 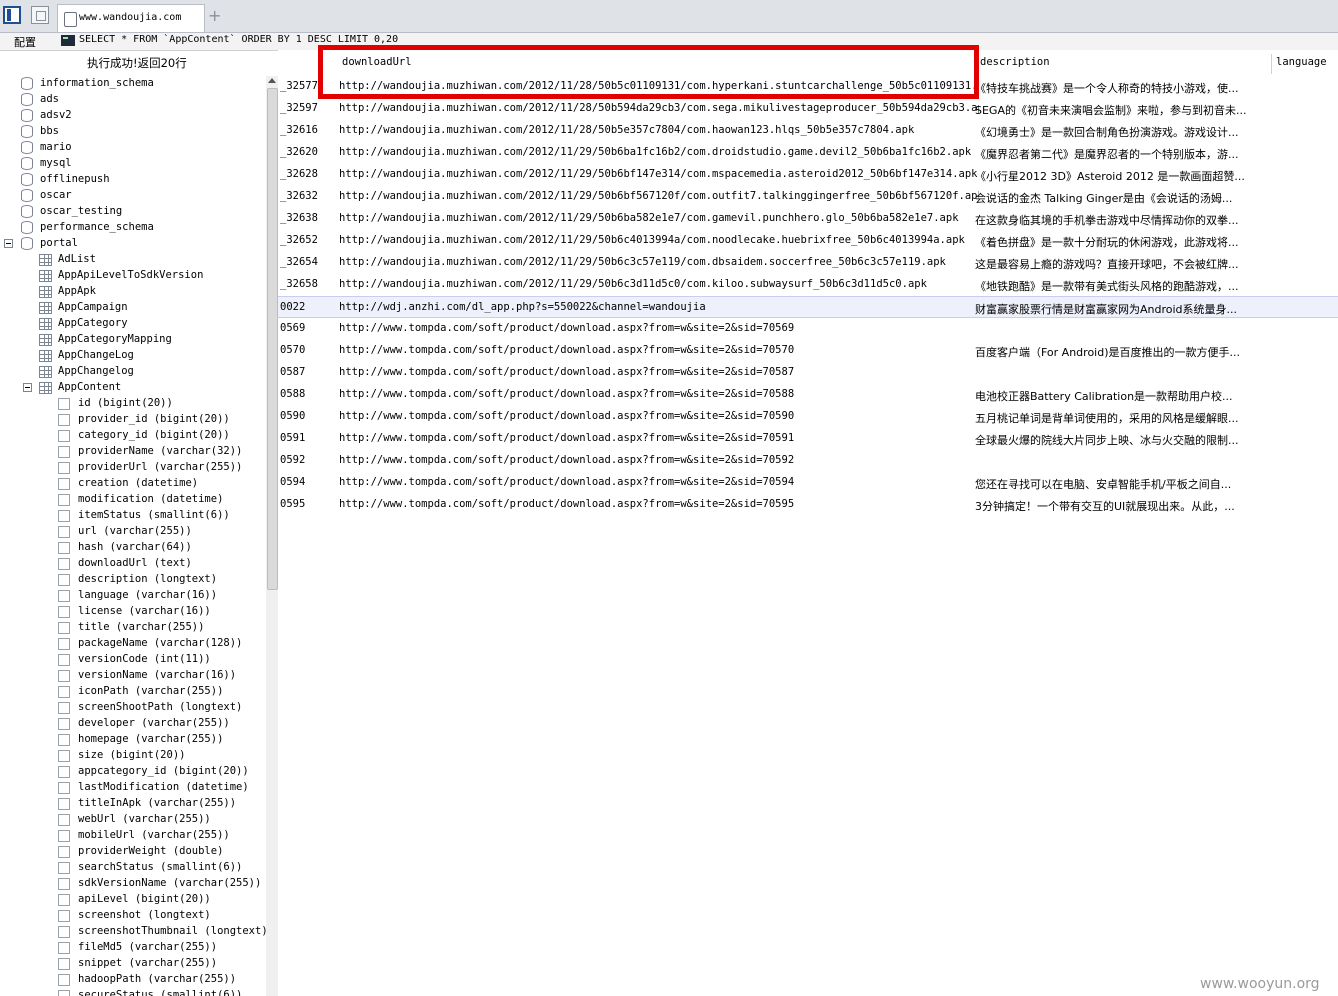 I want to click on window-icon, so click(x=40, y=15).